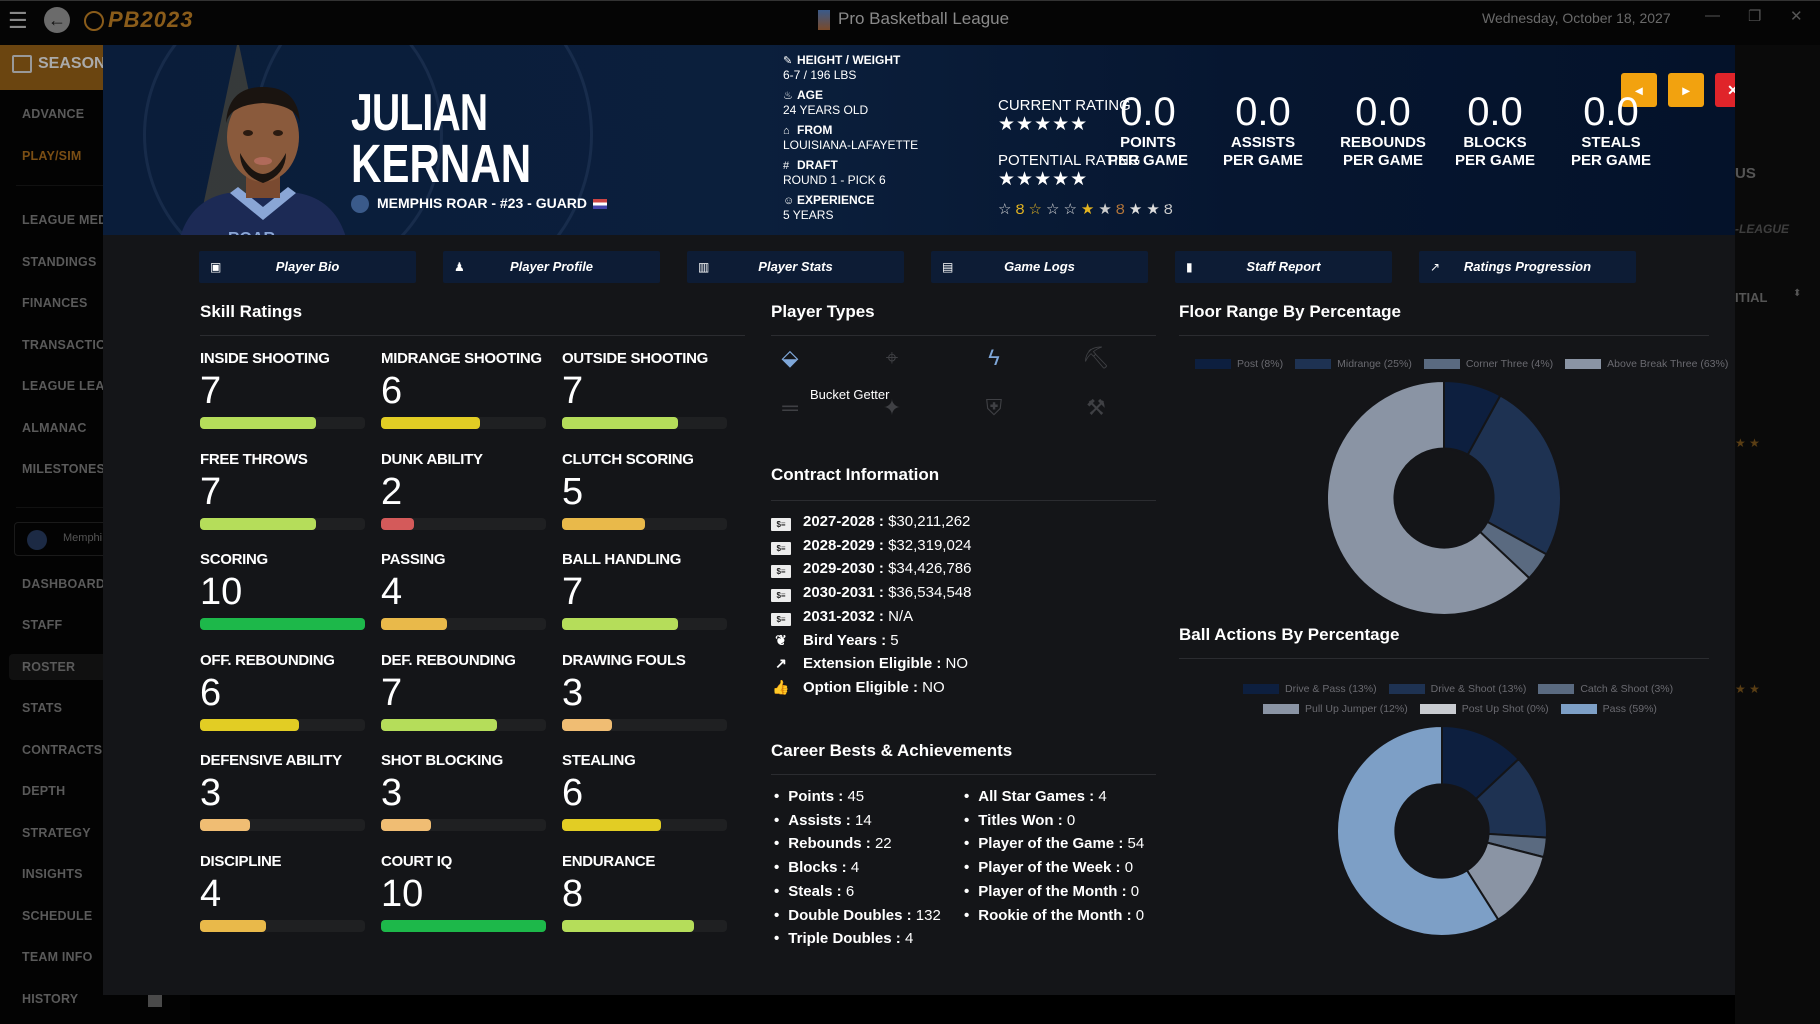  Describe the element at coordinates (551, 267) in the screenshot. I see `tab-player-profile: ♟ Player Profile` at that location.